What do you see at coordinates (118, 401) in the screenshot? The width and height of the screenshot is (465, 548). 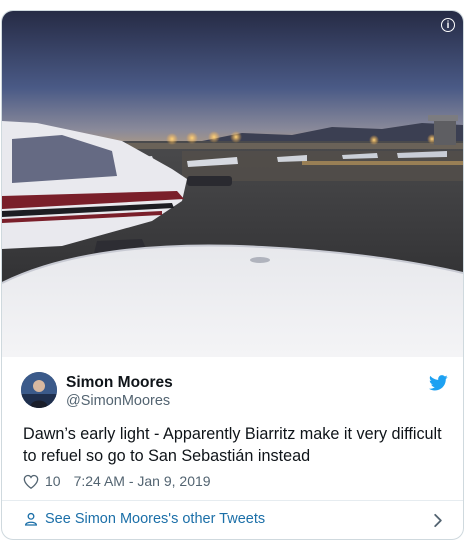 I see `author-handle: @SimonMoores` at bounding box center [118, 401].